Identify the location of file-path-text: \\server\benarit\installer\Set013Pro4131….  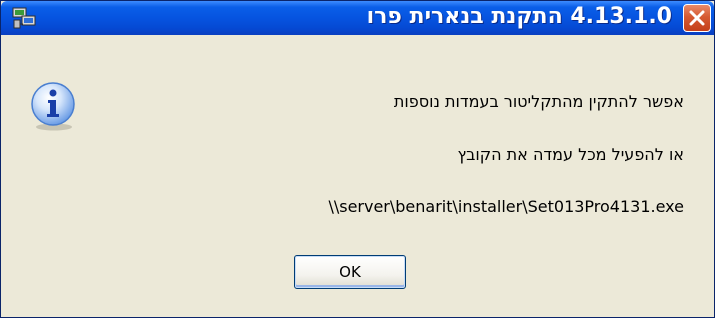
(506, 206).